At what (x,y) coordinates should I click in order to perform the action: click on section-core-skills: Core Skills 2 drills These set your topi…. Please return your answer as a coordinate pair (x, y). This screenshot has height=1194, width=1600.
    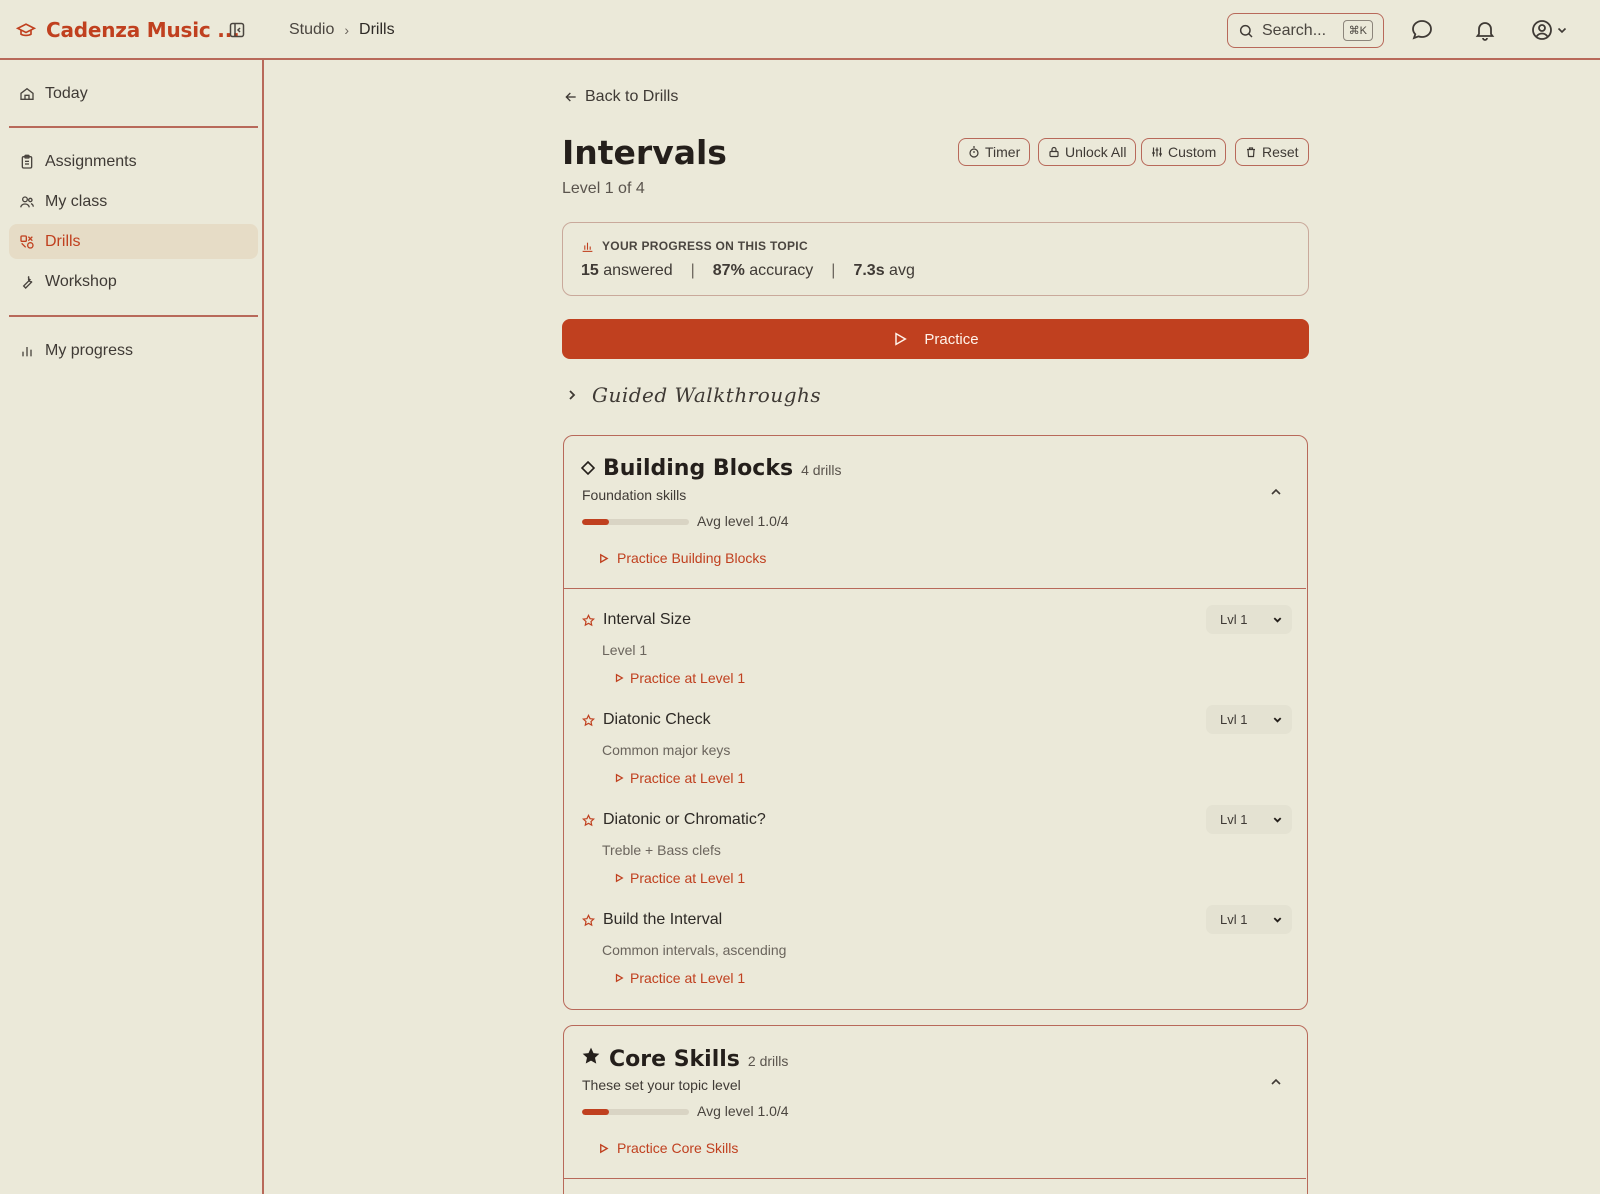
    Looking at the image, I should click on (935, 1109).